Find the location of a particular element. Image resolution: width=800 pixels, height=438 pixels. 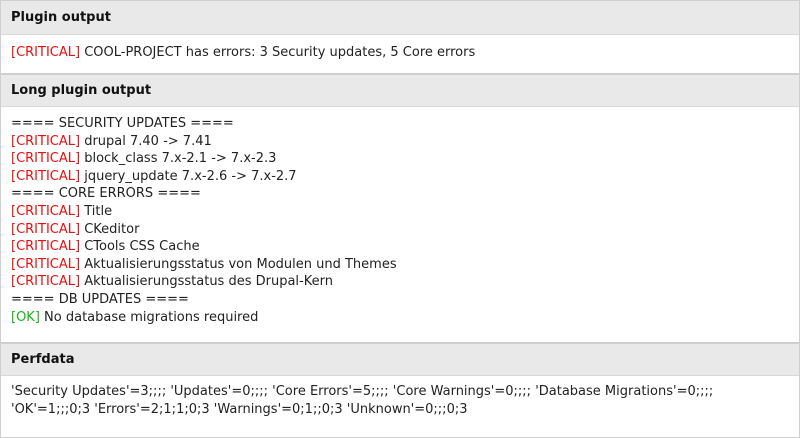

list-item: [CRITICAL] CKeditor is located at coordinates (75, 229).